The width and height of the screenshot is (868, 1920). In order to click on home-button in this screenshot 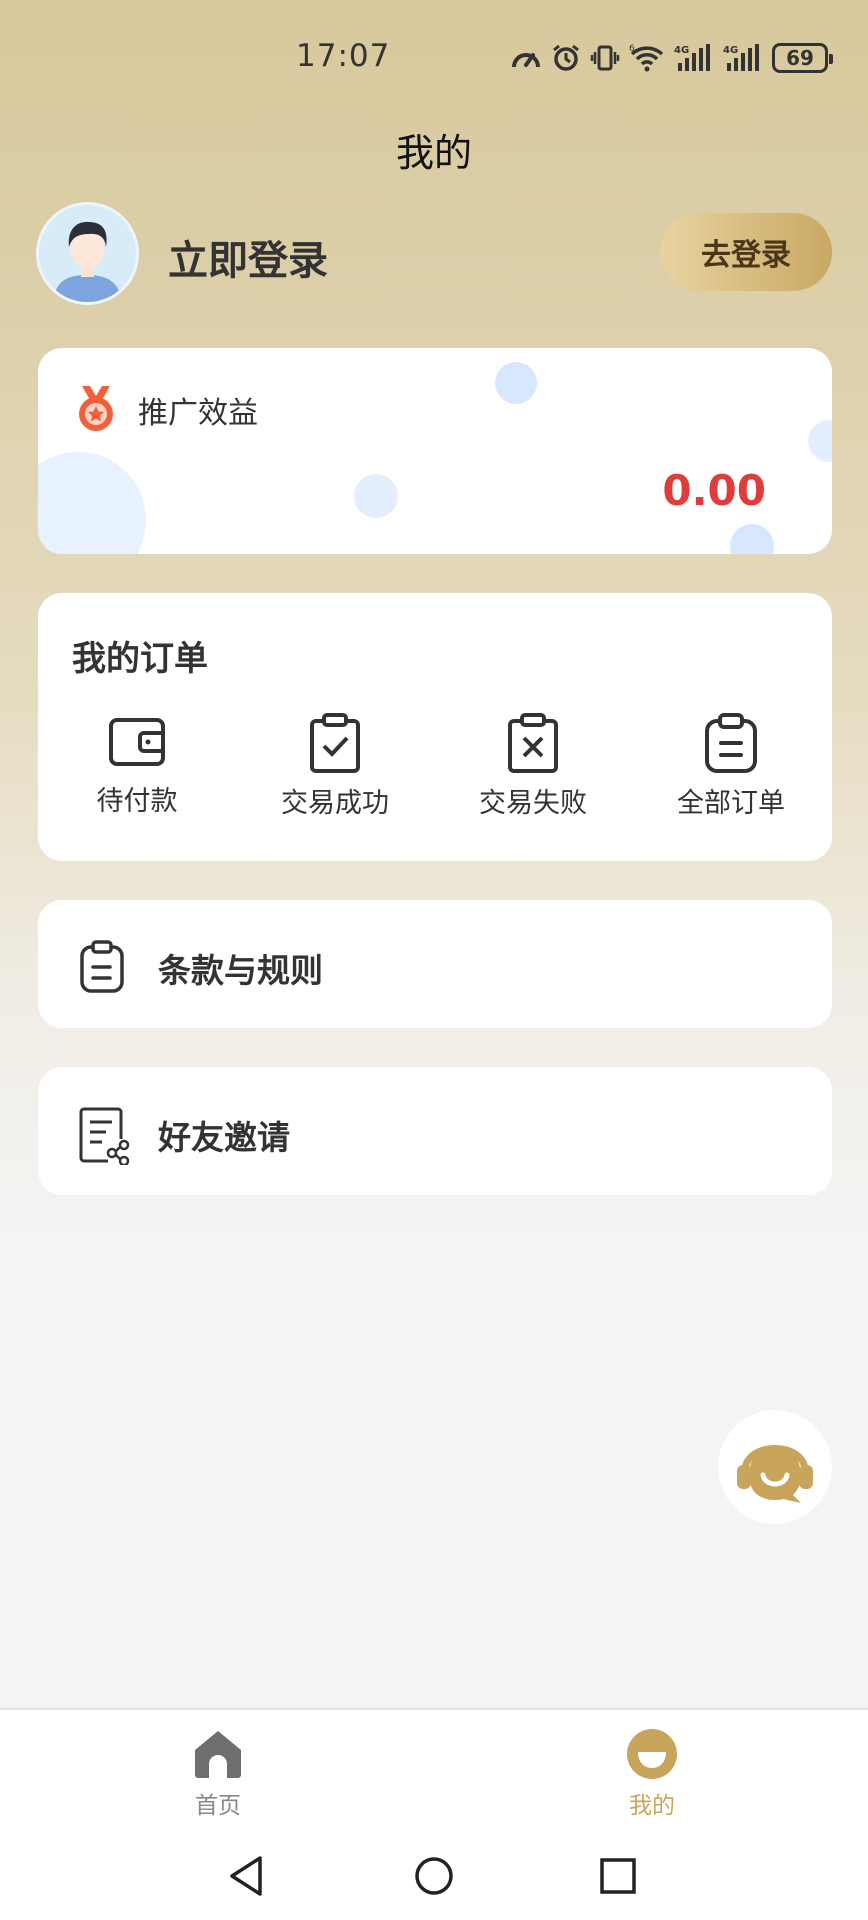, I will do `click(434, 1877)`.